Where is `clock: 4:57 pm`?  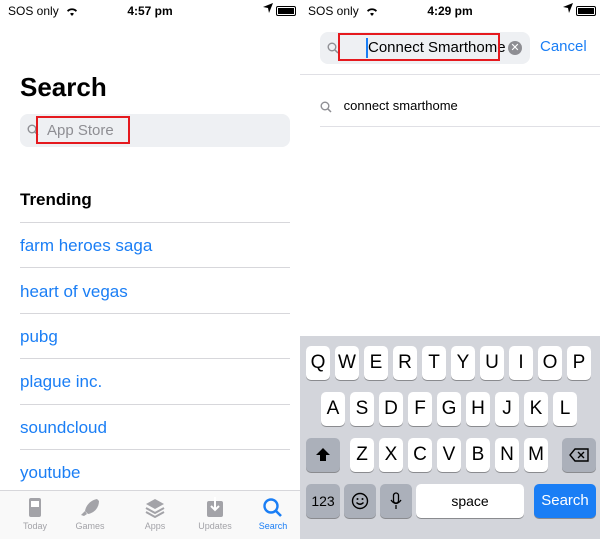
clock: 4:57 pm is located at coordinates (150, 11).